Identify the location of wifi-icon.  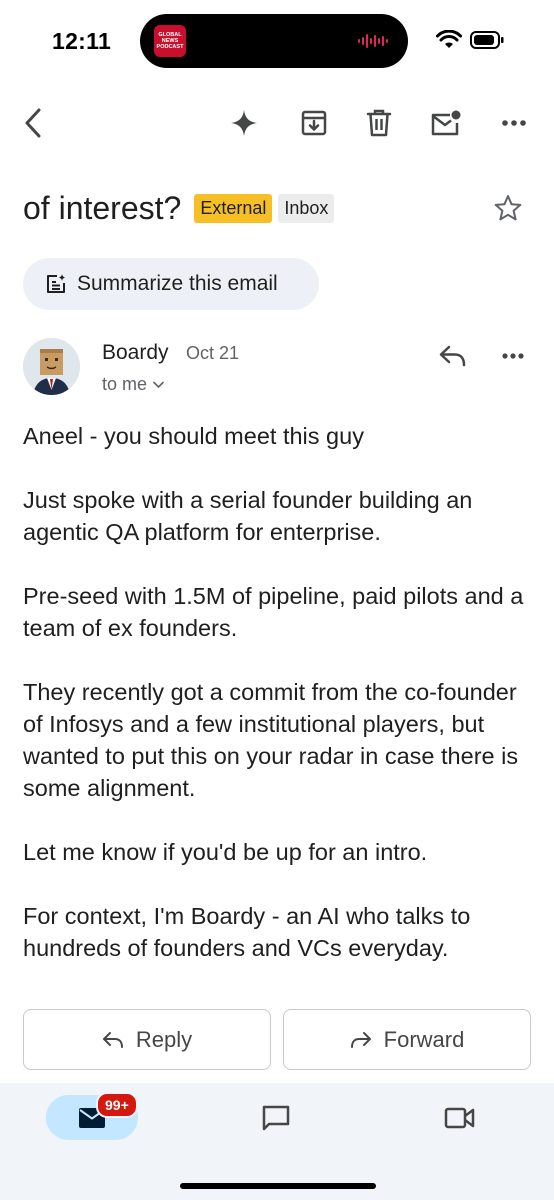
(449, 39).